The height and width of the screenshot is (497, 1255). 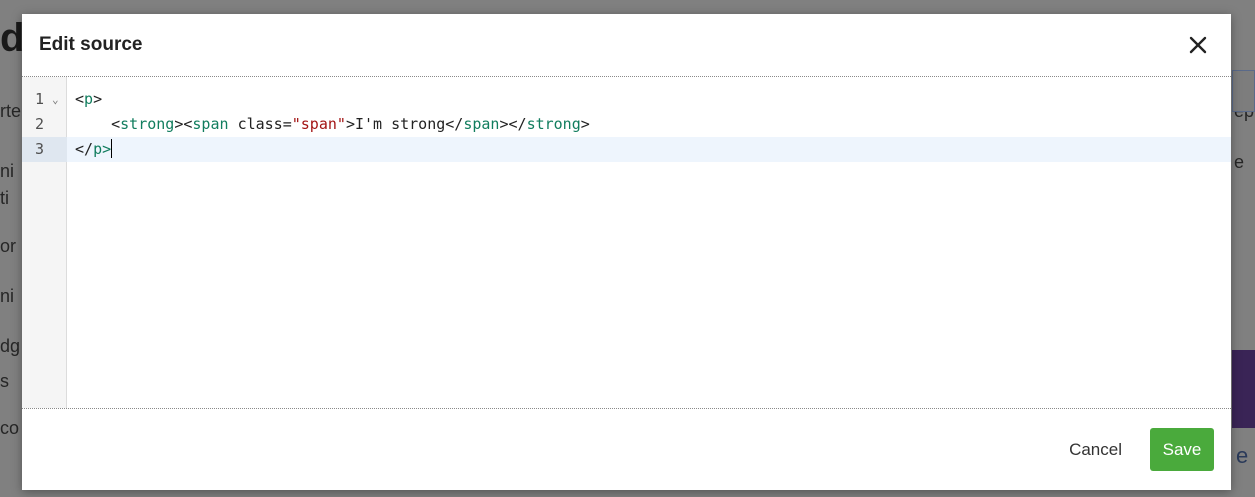 I want to click on code-line-3: 3 </p>, so click(x=626, y=149).